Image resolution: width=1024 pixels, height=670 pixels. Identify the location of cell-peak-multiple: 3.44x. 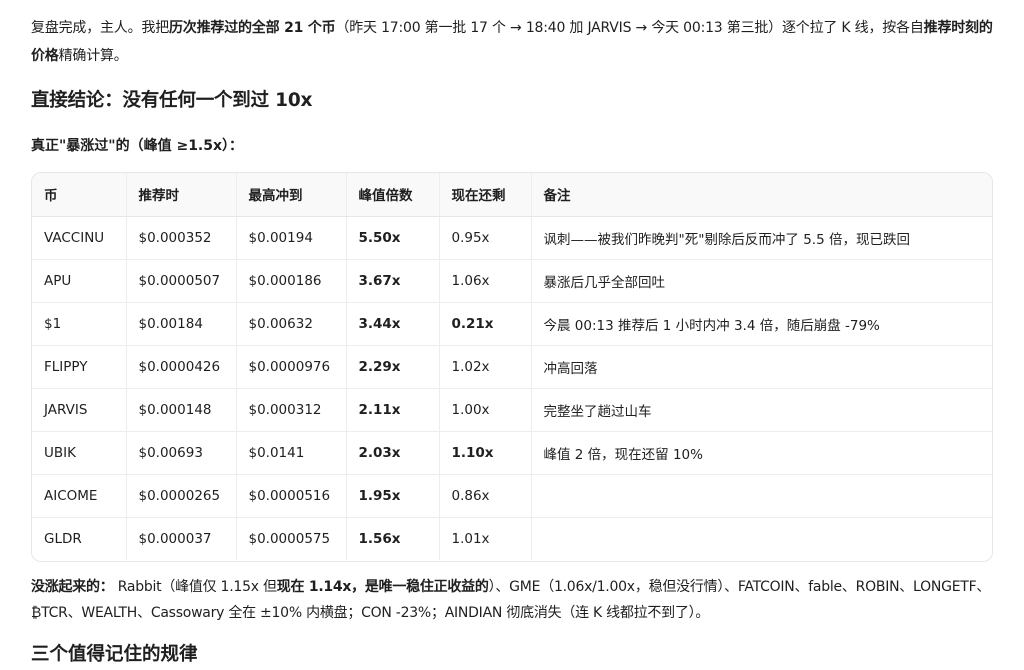
(393, 324).